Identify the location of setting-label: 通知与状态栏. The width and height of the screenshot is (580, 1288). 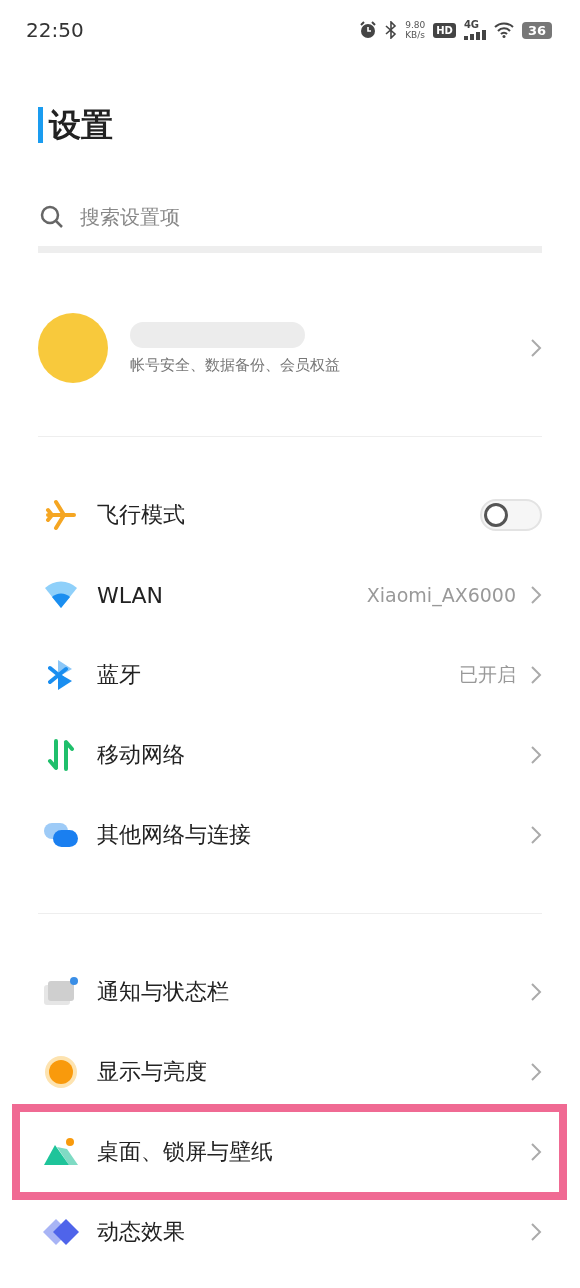
(313, 992).